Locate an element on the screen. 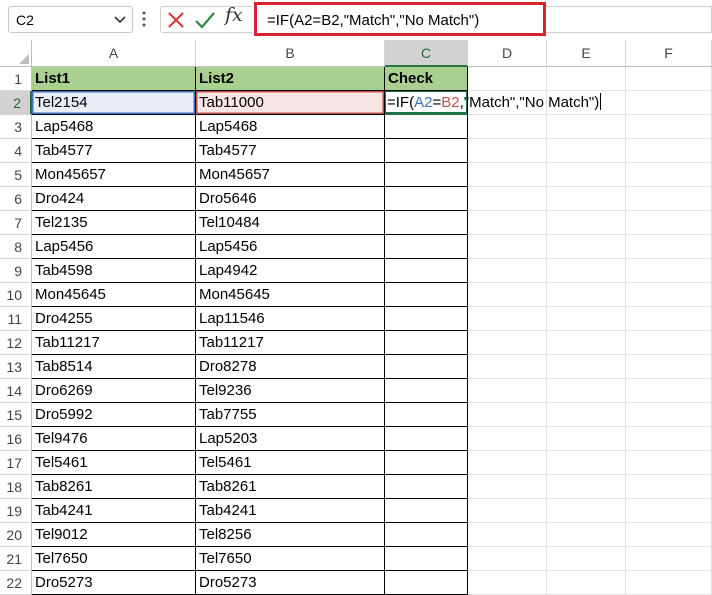  row-header: 2 is located at coordinates (16, 103).